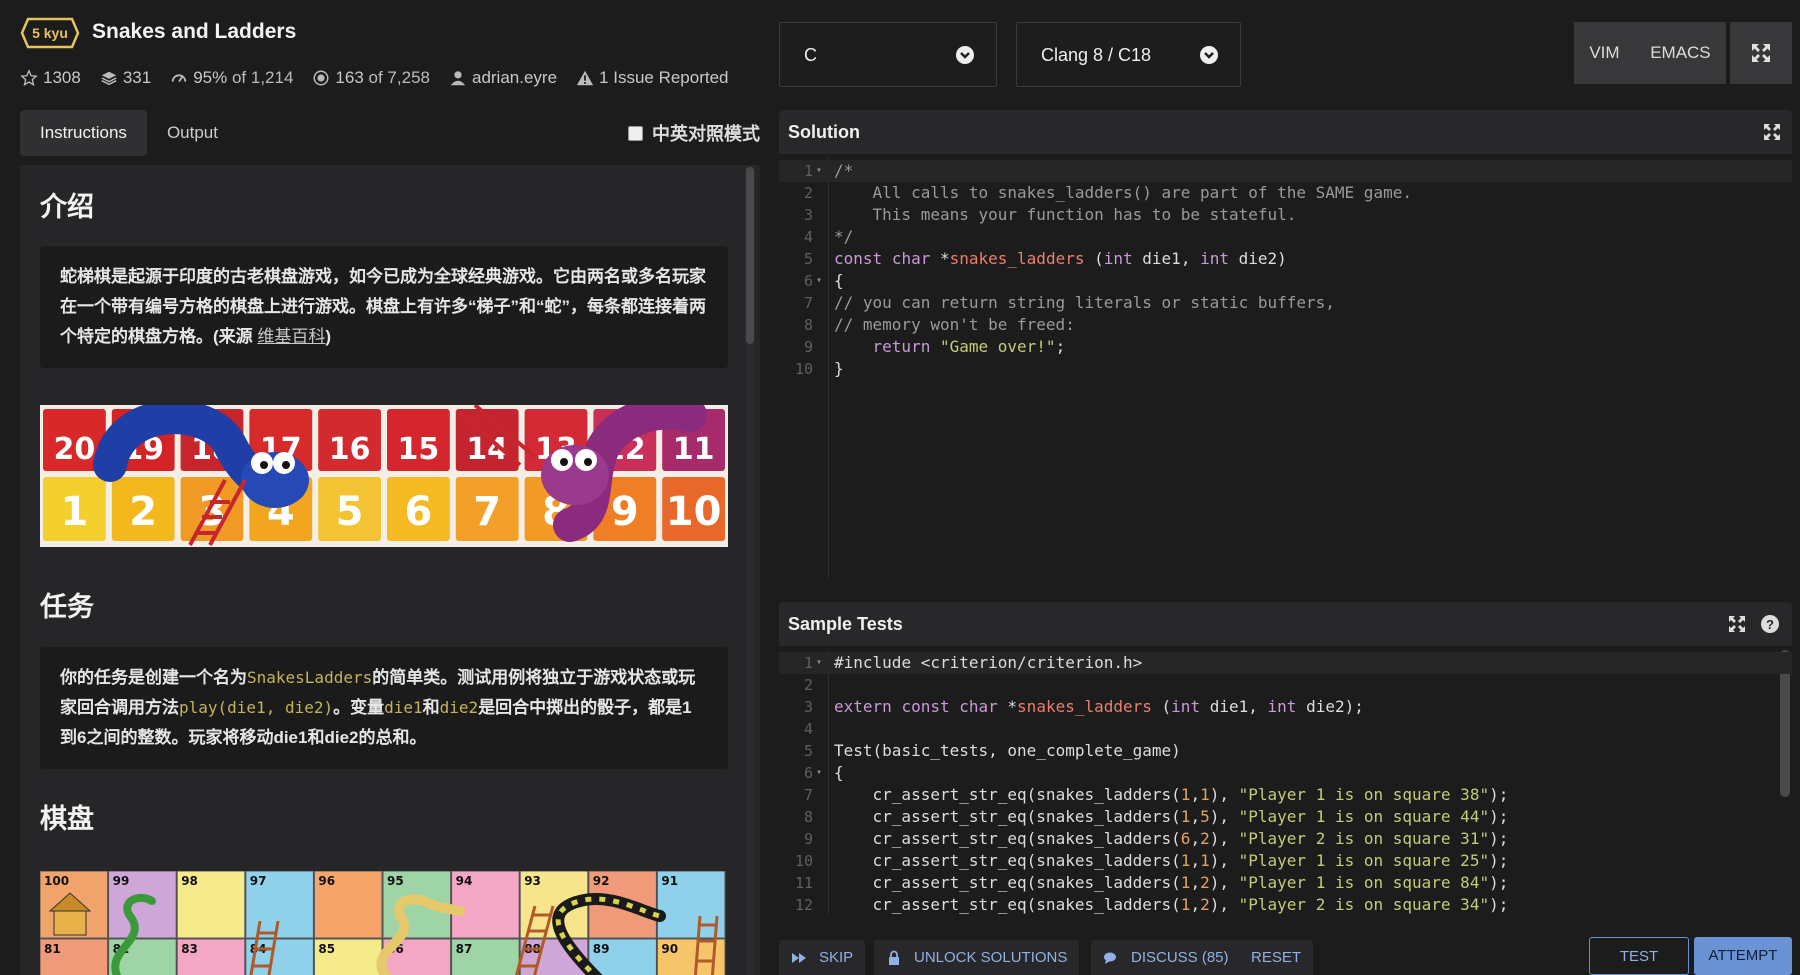 Image resolution: width=1800 pixels, height=975 pixels. Describe the element at coordinates (532, 881) in the screenshot. I see `board-square-number: 93` at that location.